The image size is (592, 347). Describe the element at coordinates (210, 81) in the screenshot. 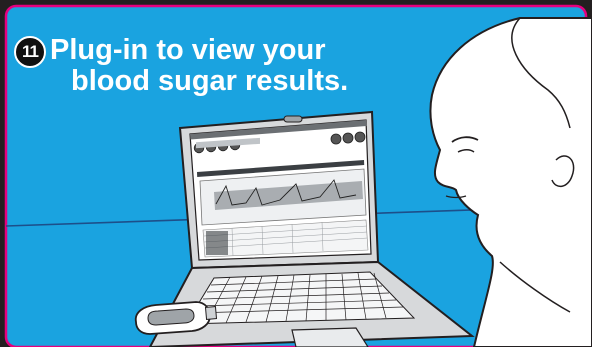

I see `headline-line-2: blood sugar results.` at that location.